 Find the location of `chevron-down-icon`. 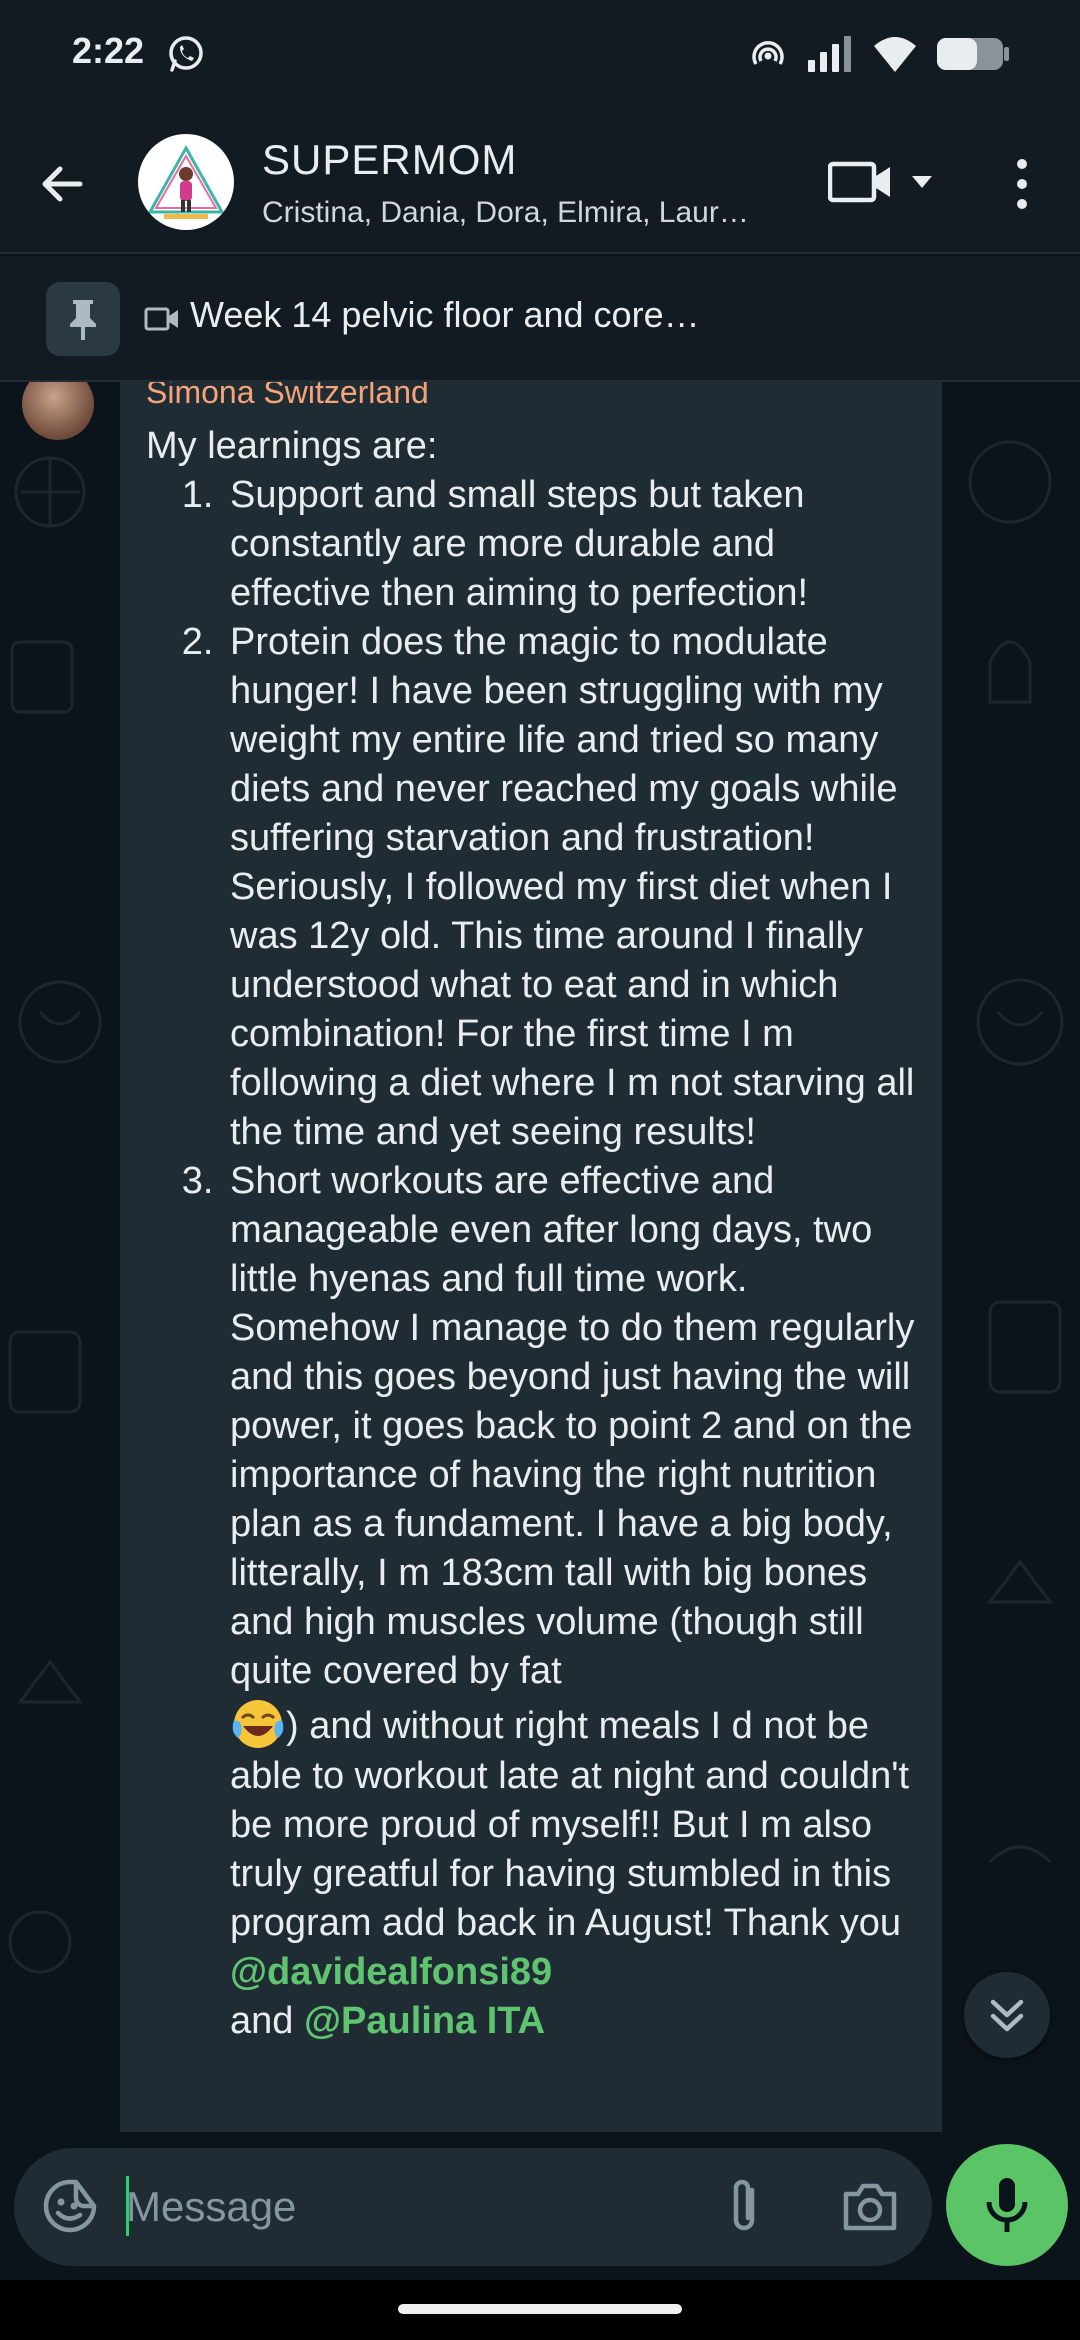

chevron-down-icon is located at coordinates (922, 182).